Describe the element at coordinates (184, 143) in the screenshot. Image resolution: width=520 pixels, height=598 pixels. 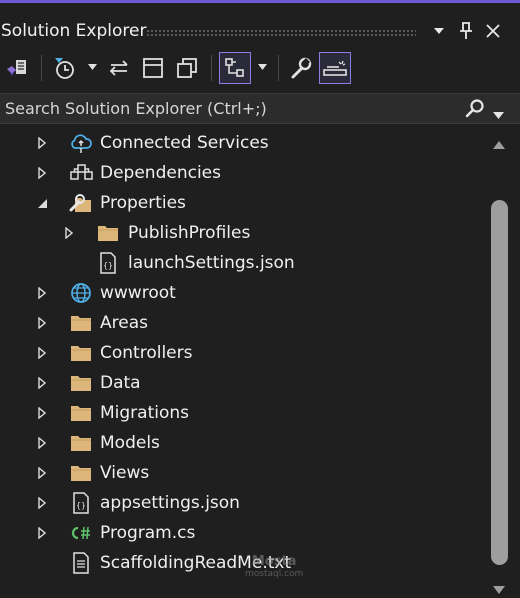
I see `tree-item-label: Connected Services` at that location.